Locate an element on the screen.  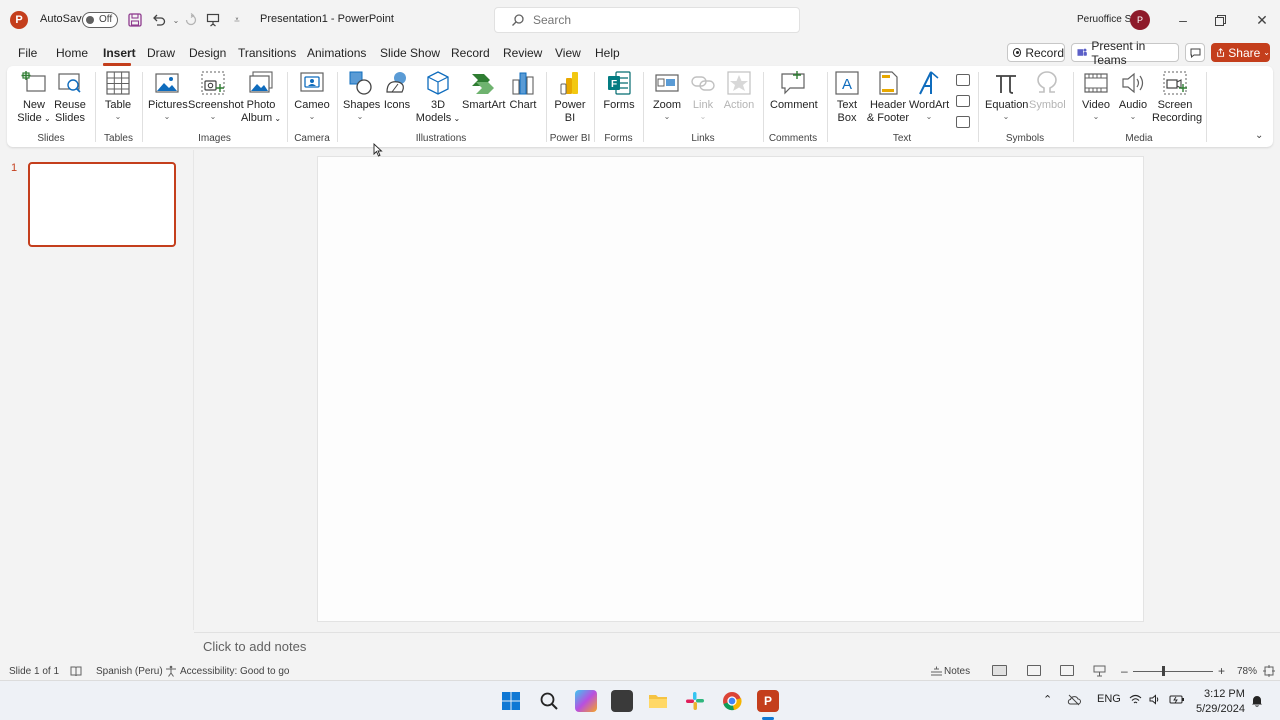
tab-insert: Insert is located at coordinates (119, 53).